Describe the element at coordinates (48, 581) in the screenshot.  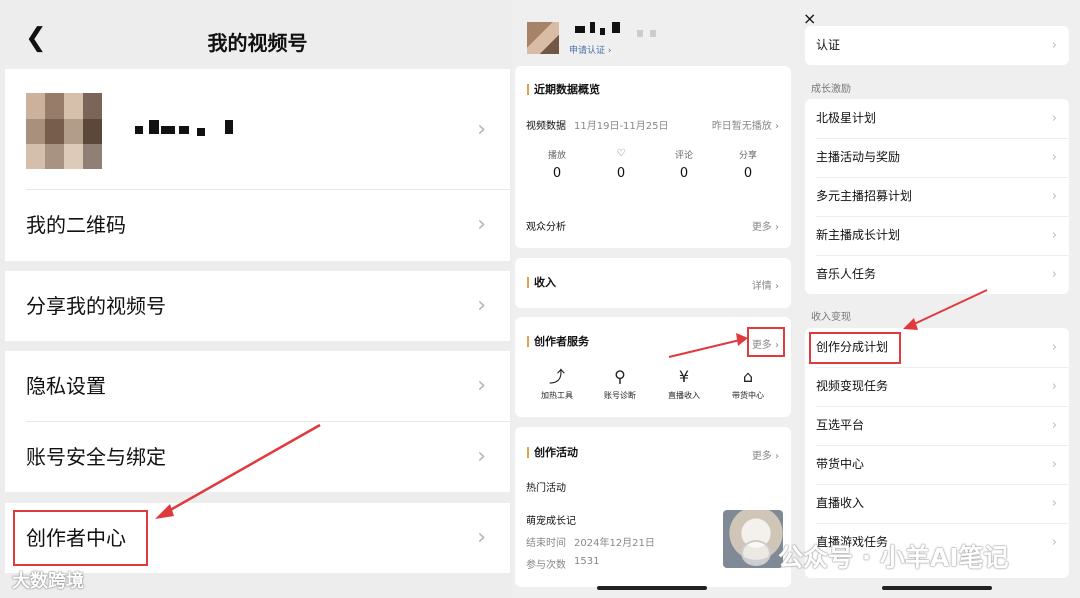
I see `watermark: 大数跨境` at that location.